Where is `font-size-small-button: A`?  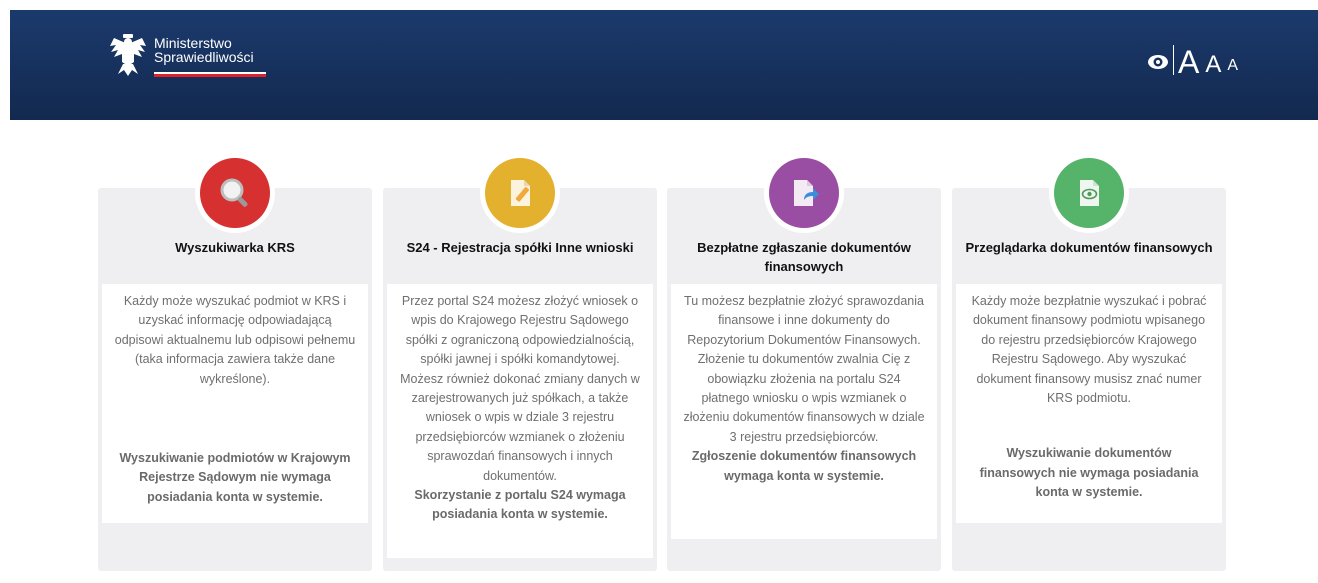 font-size-small-button: A is located at coordinates (1232, 66).